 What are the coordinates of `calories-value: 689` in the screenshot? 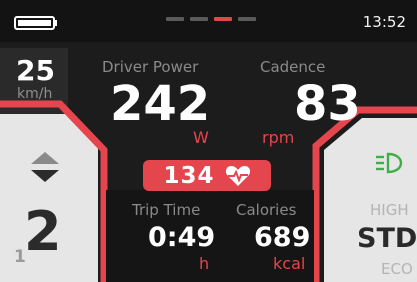 It's located at (282, 237).